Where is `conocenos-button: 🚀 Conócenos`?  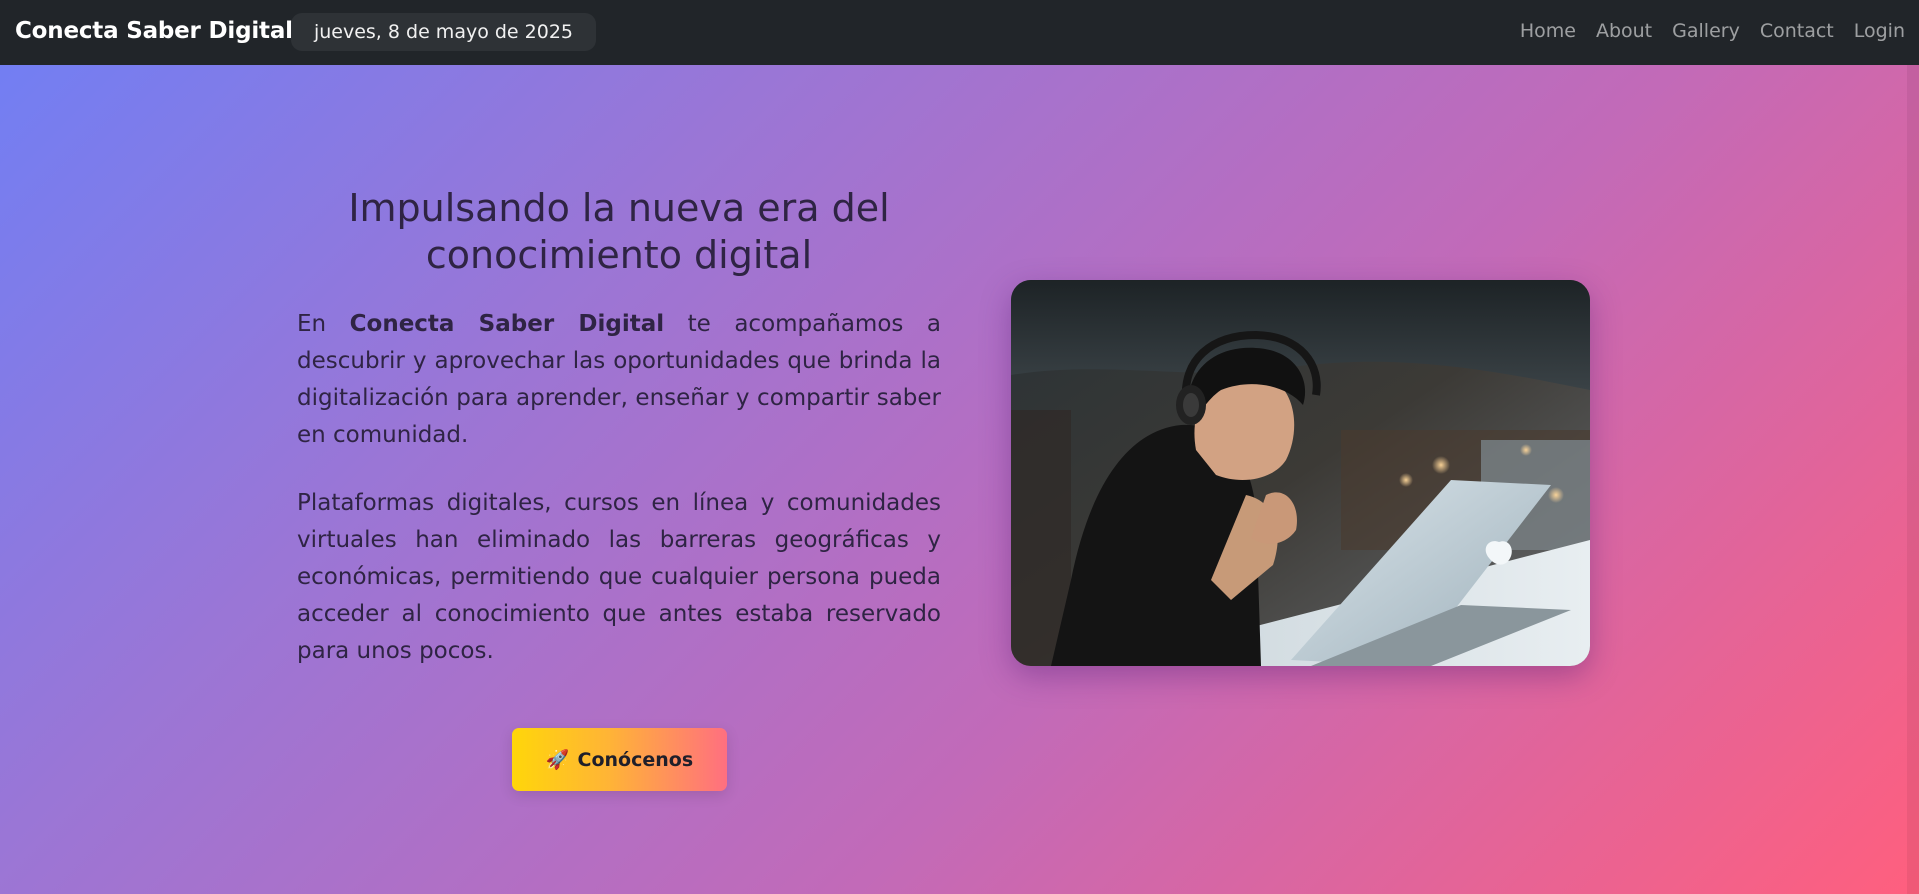
conocenos-button: 🚀 Conócenos is located at coordinates (619, 759).